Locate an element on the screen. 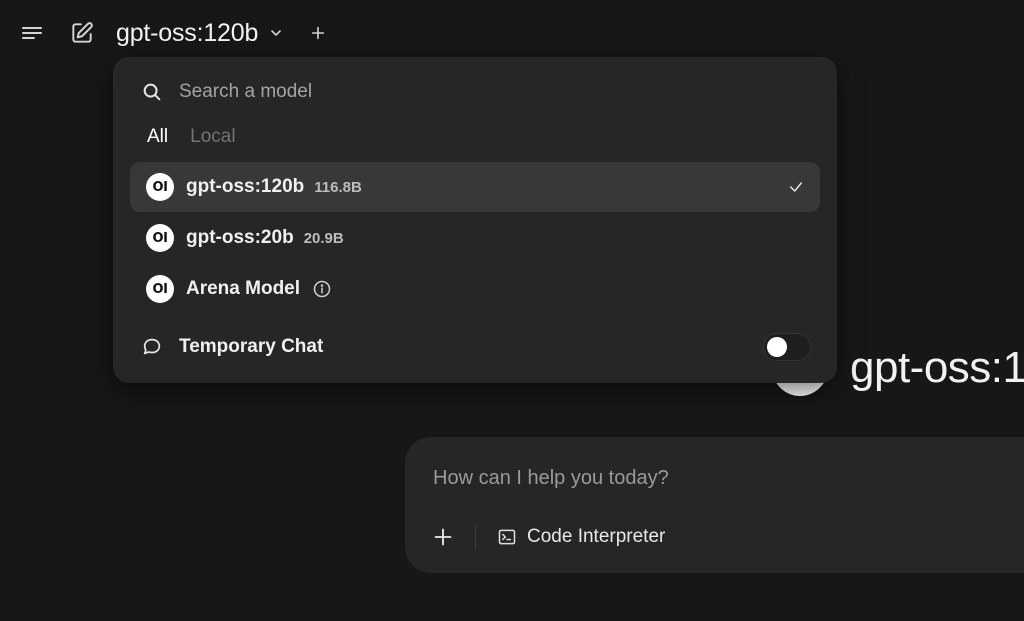  chat-bubble-icon is located at coordinates (152, 346).